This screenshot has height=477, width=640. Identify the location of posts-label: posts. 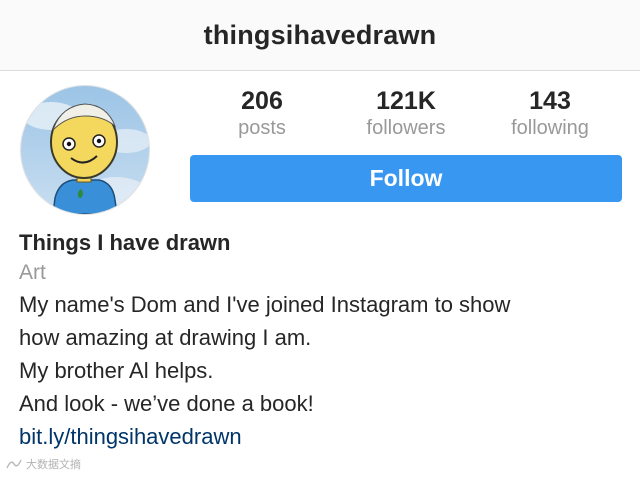
(262, 128).